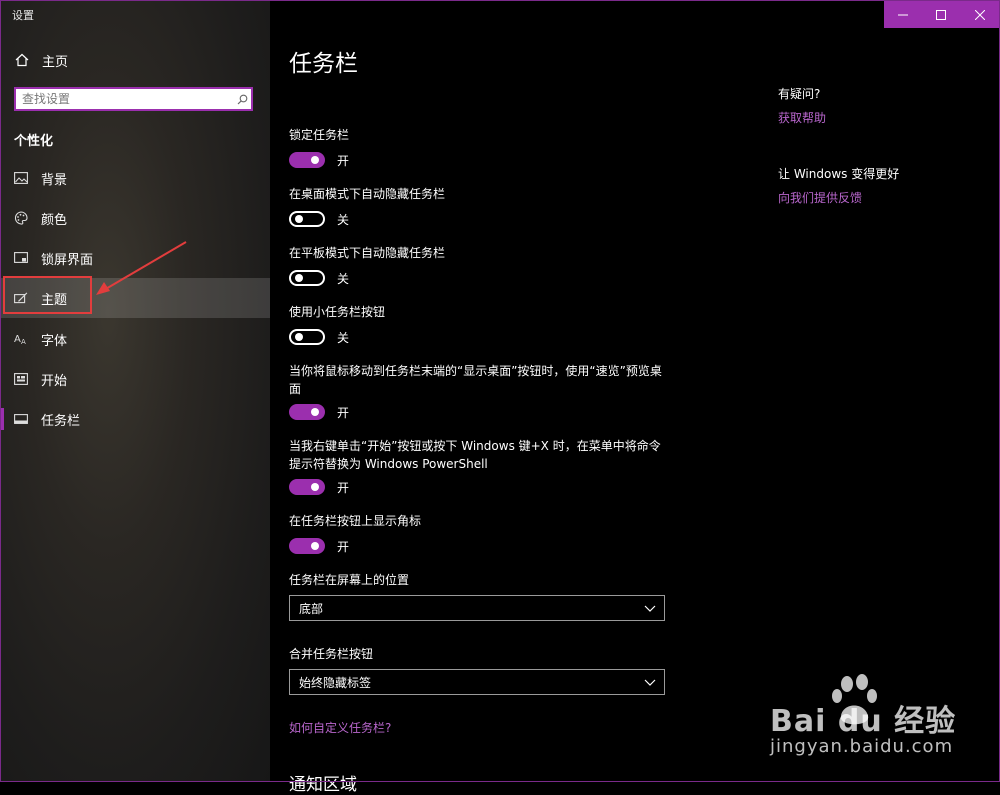 The image size is (1000, 795). Describe the element at coordinates (337, 312) in the screenshot. I see `setting-label-small-buttons: 使用小任务栏按钮` at that location.